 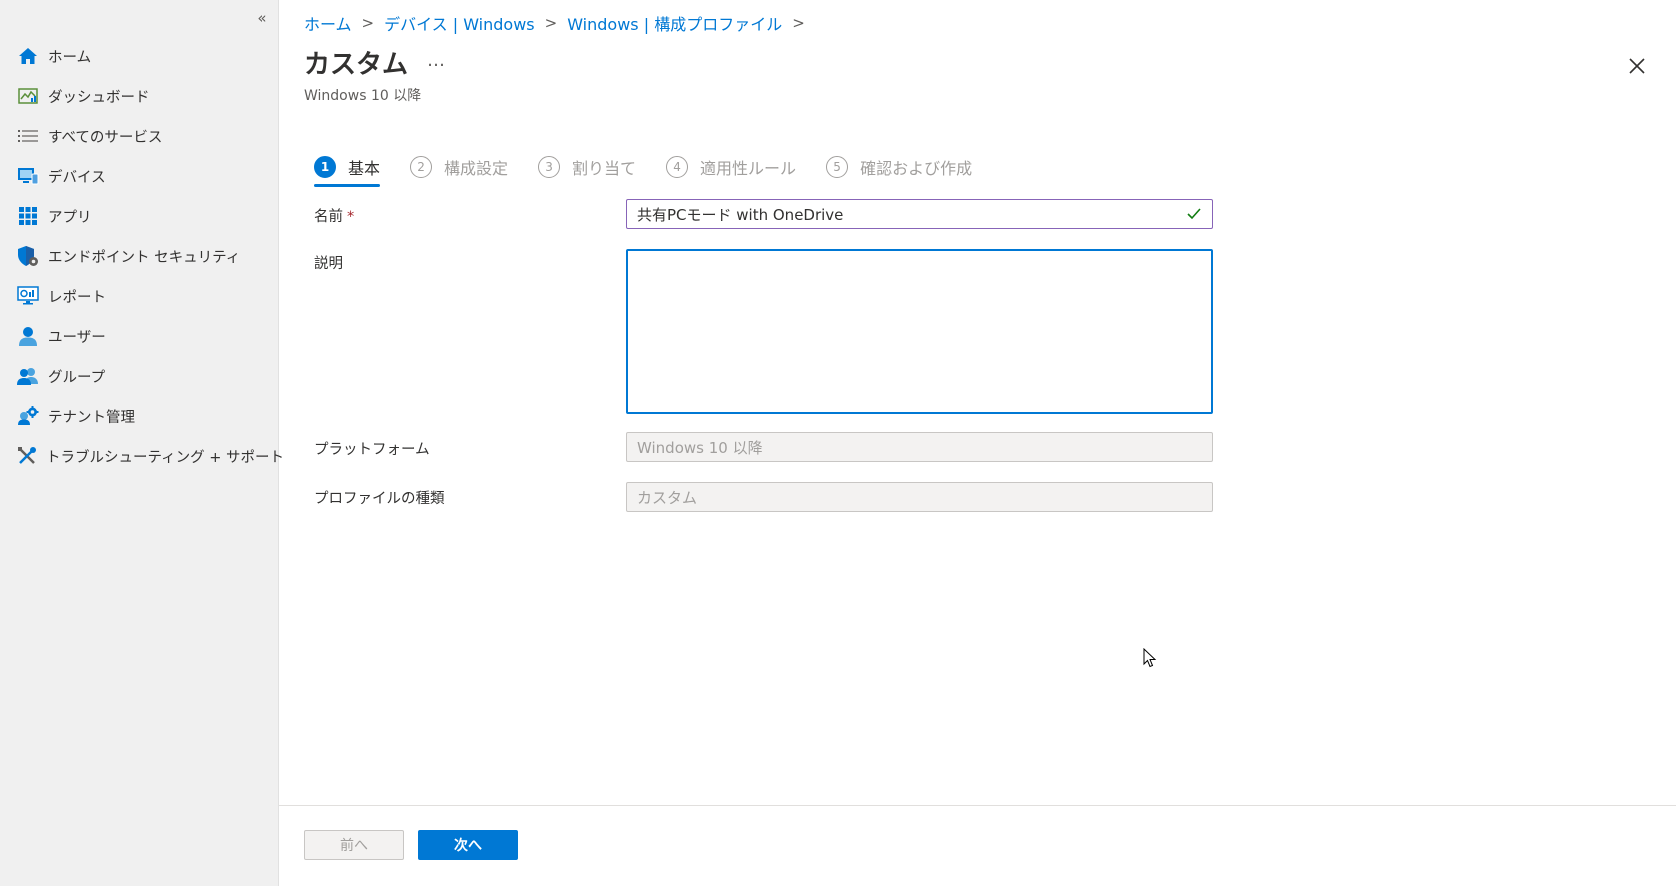 I want to click on sidebar-item-groups: グループ, so click(x=139, y=376).